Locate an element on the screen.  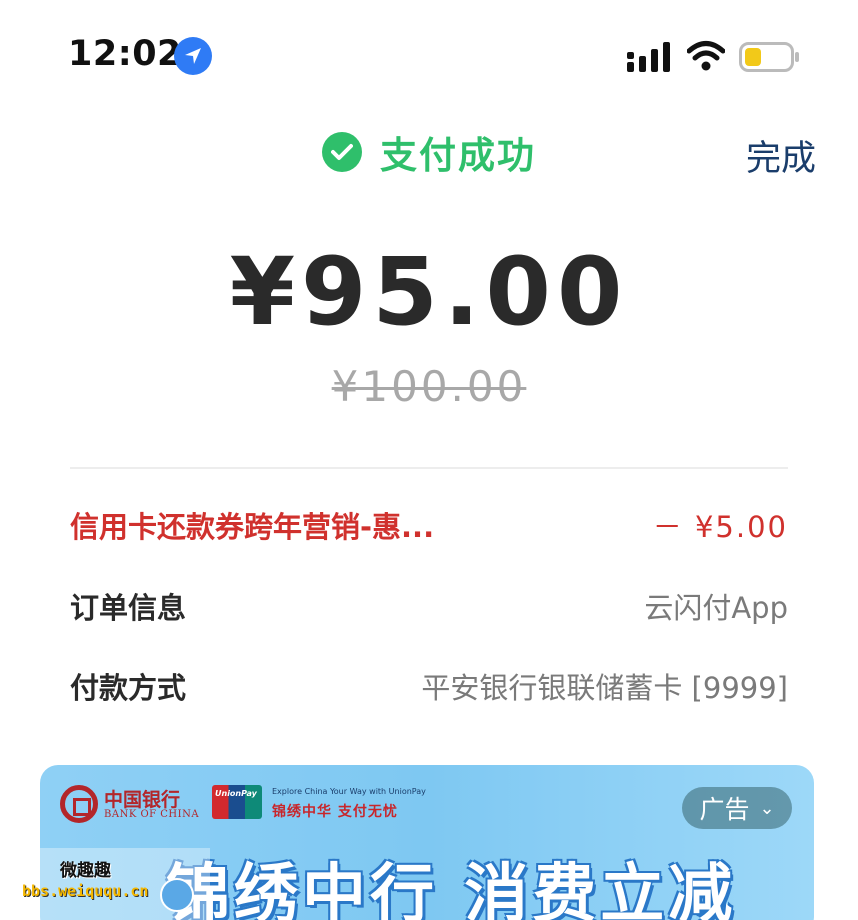
payment-method-row: 付款方式 平安银行银联储蓄卡 [9999] is located at coordinates (429, 686).